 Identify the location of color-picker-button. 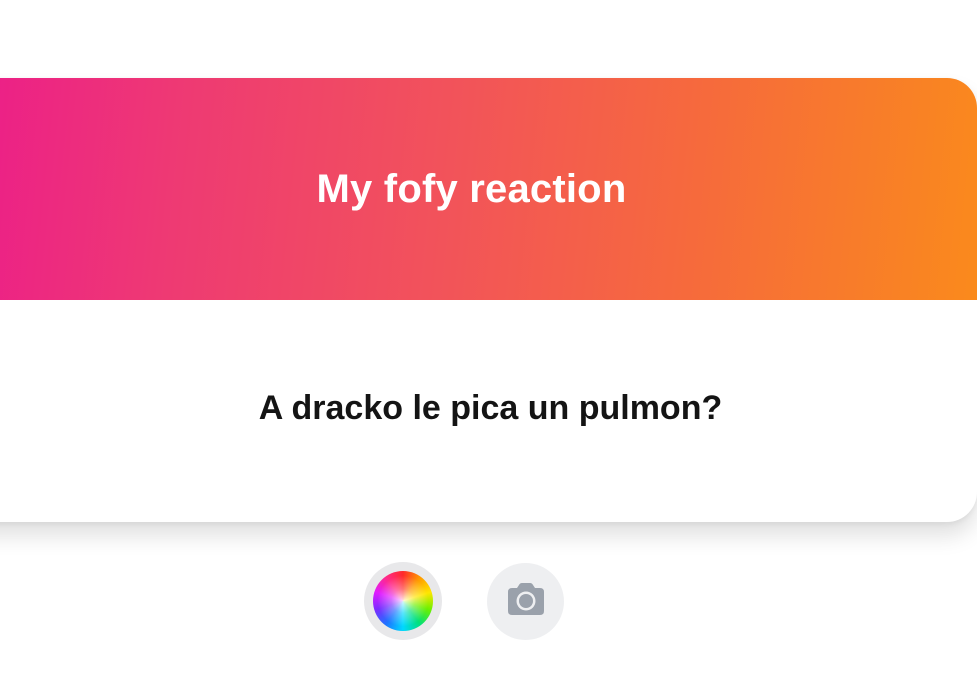
(403, 601).